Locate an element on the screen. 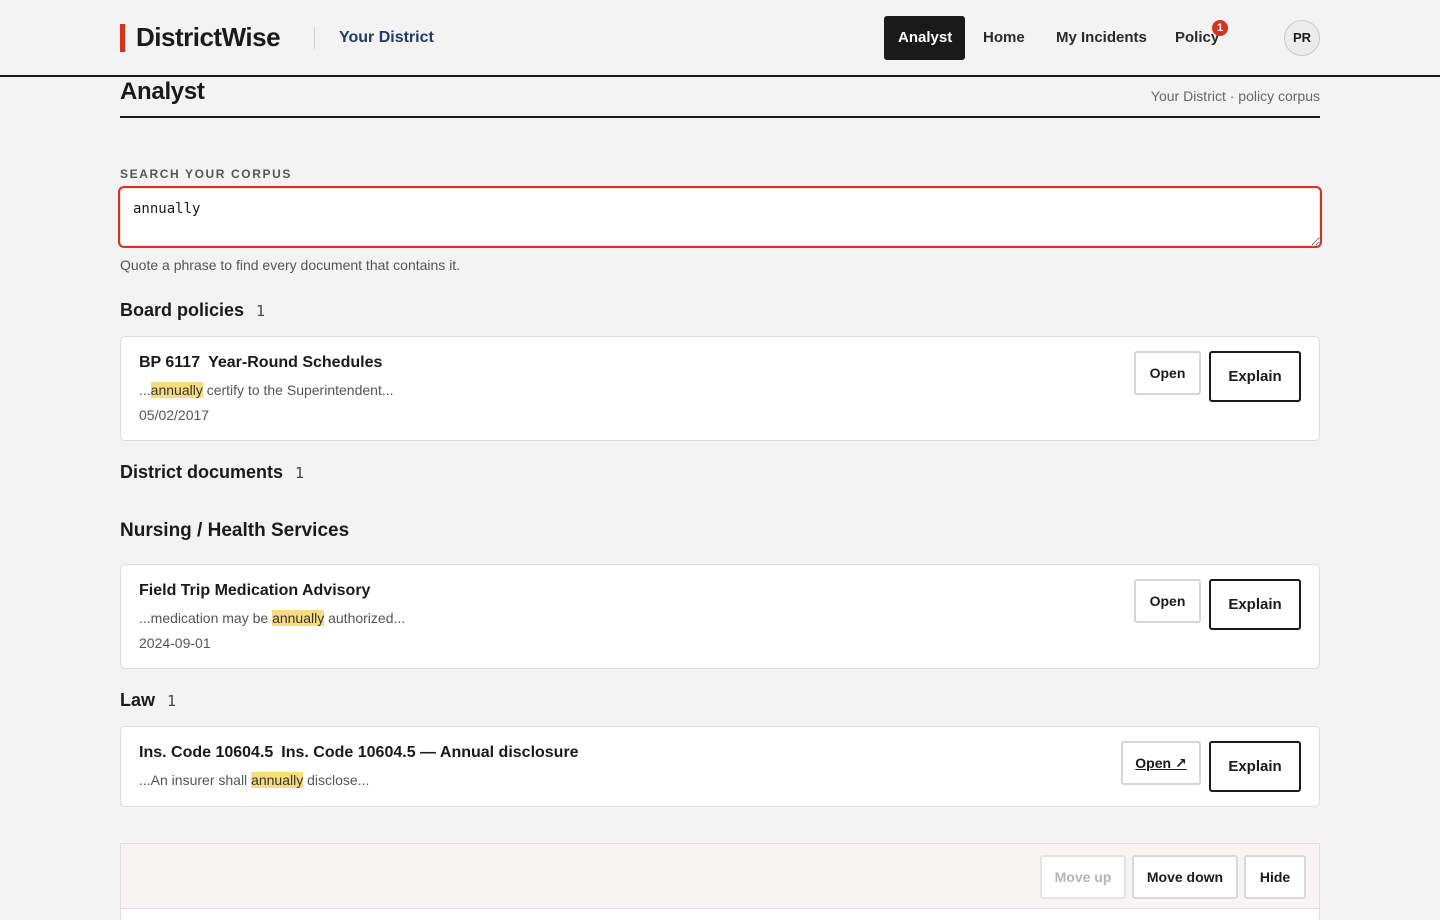 Image resolution: width=1440 pixels, height=920 pixels. user-avatar: PR is located at coordinates (1302, 38).